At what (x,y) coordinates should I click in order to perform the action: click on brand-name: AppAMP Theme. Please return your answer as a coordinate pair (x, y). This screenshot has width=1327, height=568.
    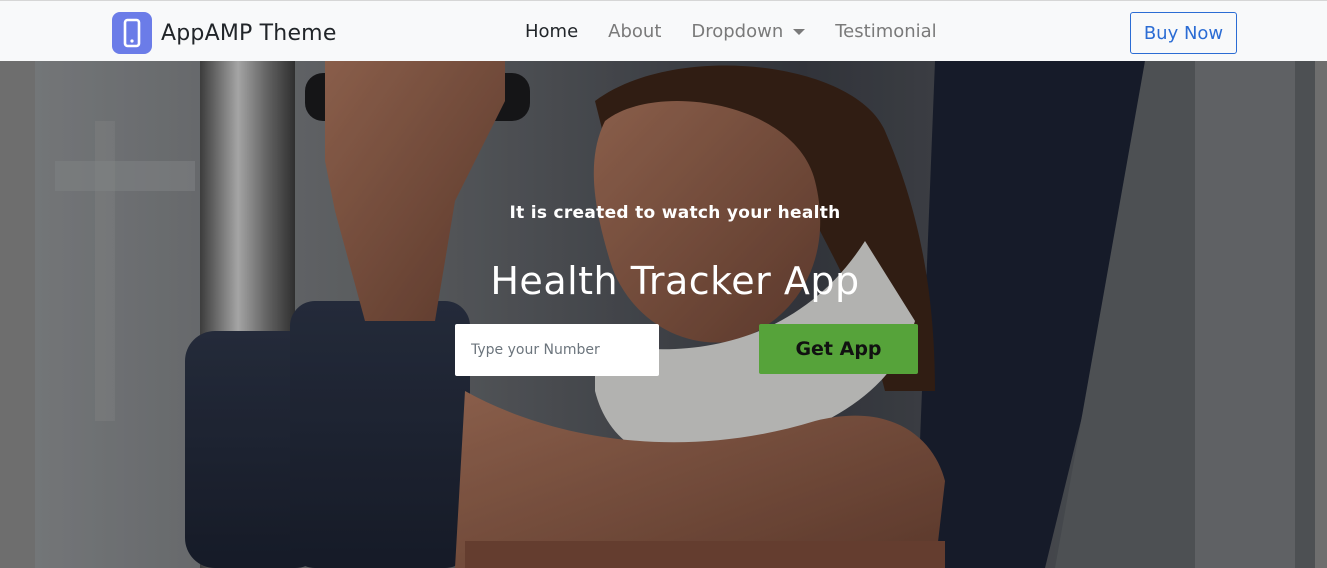
    Looking at the image, I should click on (249, 33).